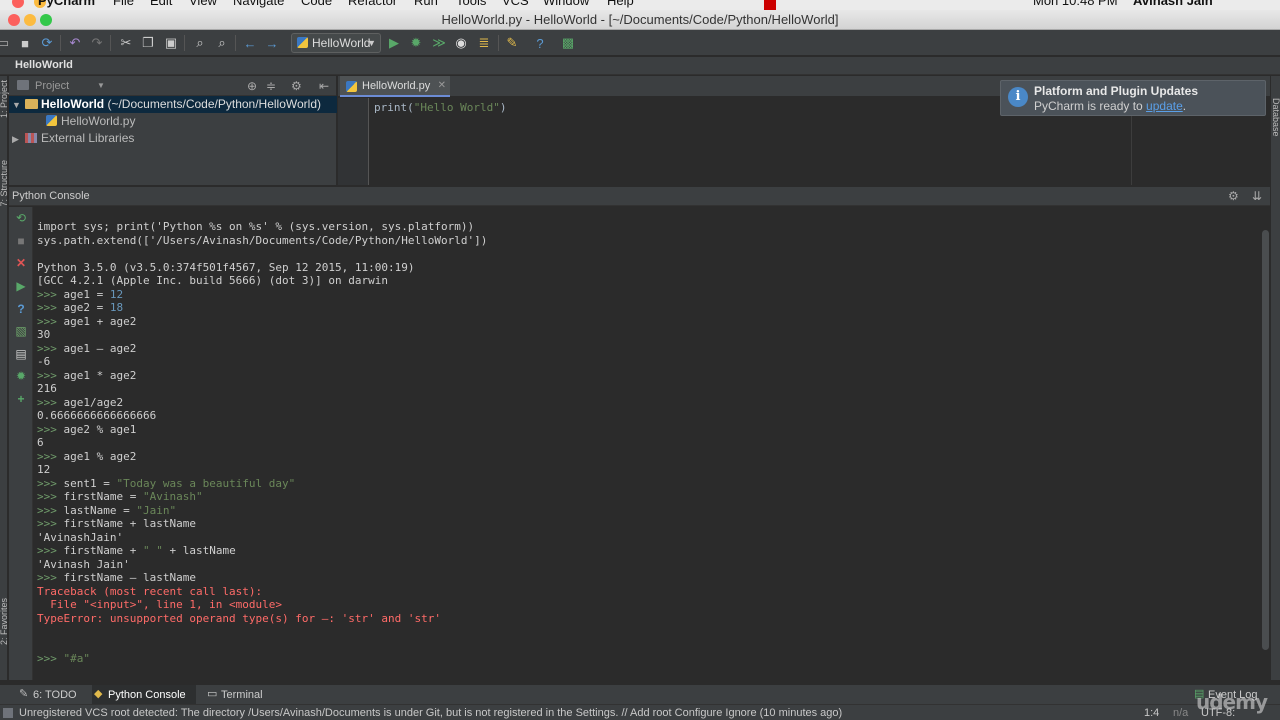 This screenshot has width=1280, height=720. I want to click on python-console-tab: ◆ Python Console, so click(144, 695).